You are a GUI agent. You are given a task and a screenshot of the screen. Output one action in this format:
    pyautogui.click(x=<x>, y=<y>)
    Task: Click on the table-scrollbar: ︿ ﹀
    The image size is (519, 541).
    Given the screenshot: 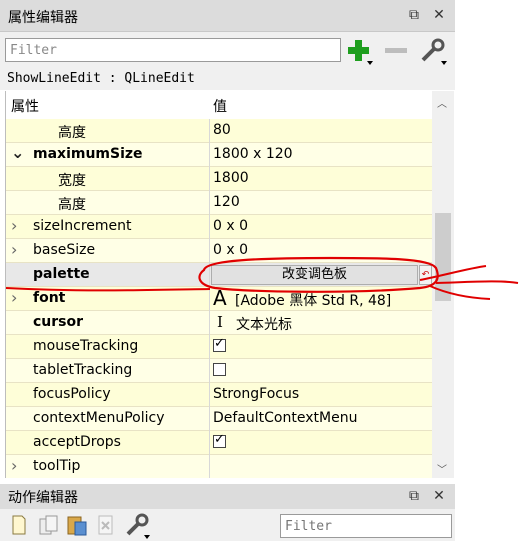 What is the action you would take?
    pyautogui.click(x=443, y=284)
    